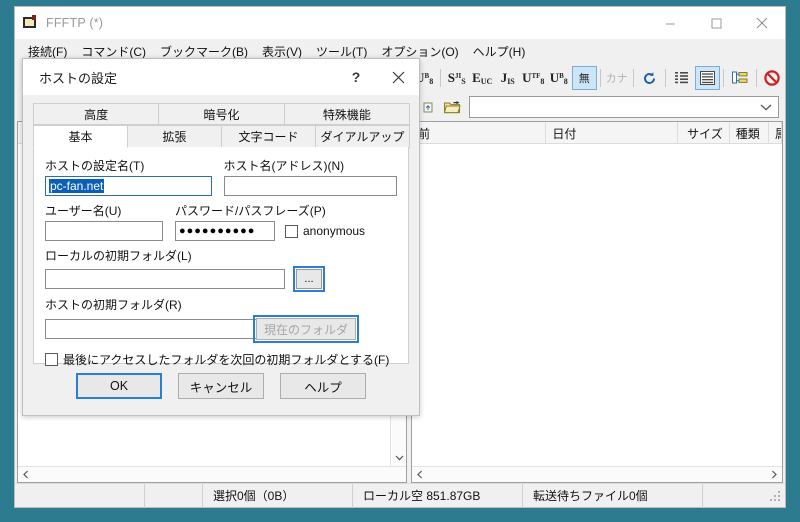  What do you see at coordinates (80, 136) in the screenshot?
I see `tab-basic: 基本` at bounding box center [80, 136].